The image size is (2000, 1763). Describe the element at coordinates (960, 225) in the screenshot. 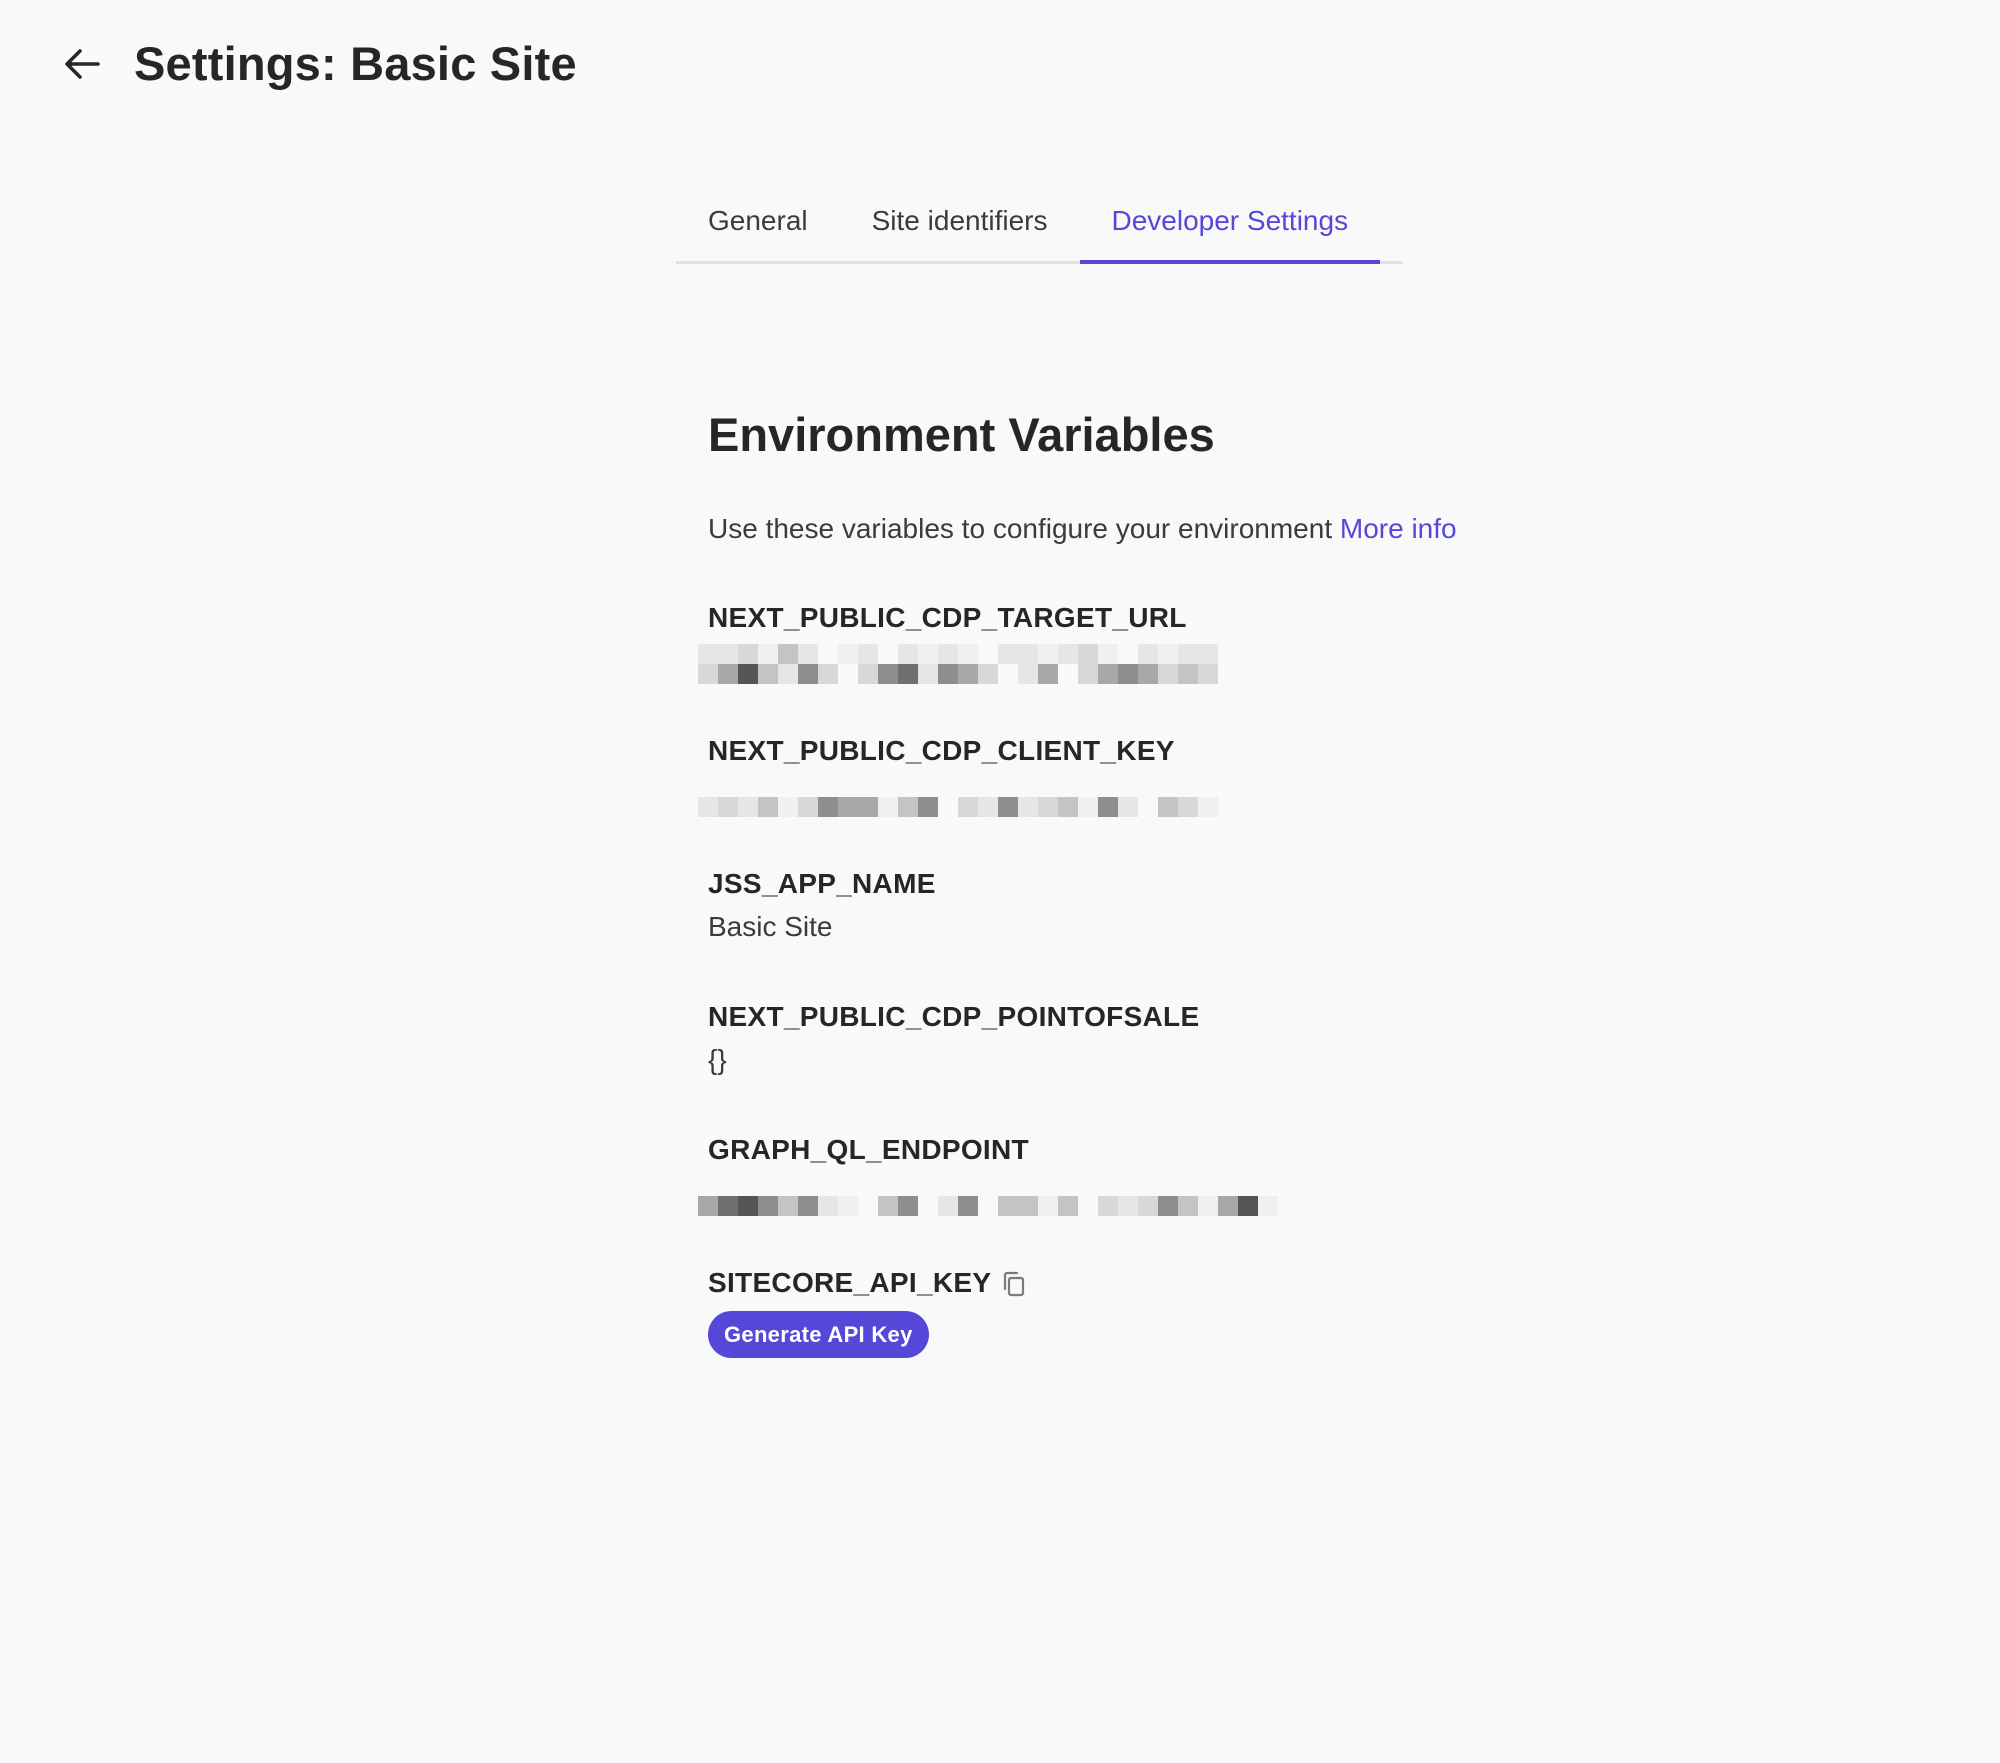

I see `tab-site-identifiers: Site identifiers` at that location.